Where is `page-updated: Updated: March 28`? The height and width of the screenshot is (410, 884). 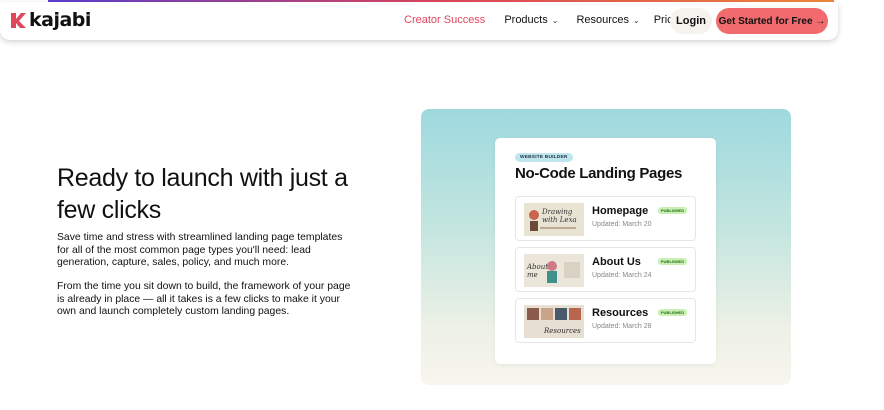
page-updated: Updated: March 28 is located at coordinates (622, 326).